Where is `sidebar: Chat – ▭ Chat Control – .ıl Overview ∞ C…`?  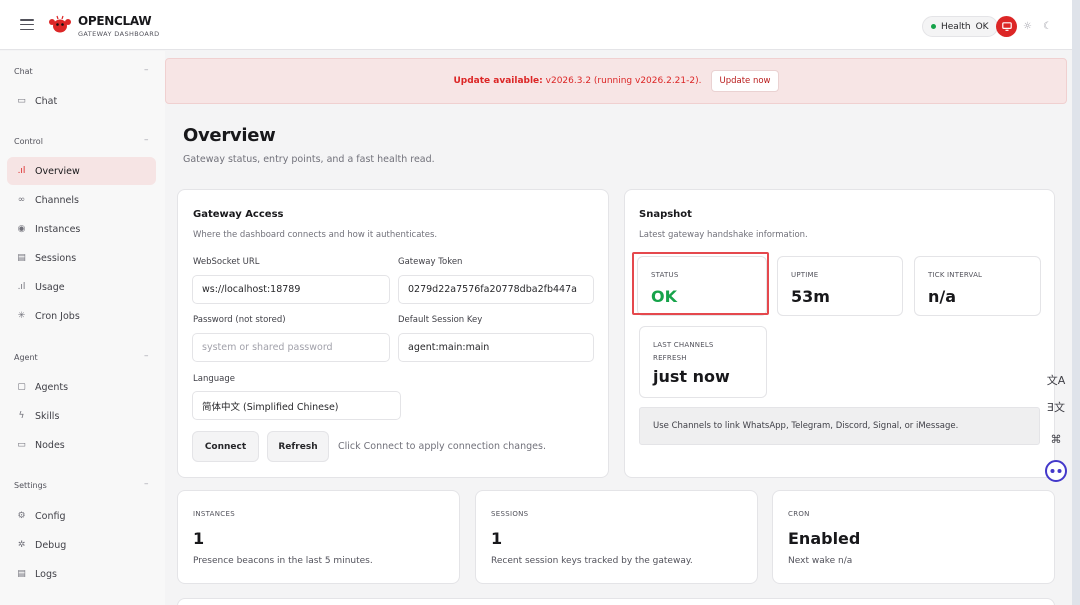 sidebar: Chat – ▭ Chat Control – .ıl Overview ∞ C… is located at coordinates (82, 328).